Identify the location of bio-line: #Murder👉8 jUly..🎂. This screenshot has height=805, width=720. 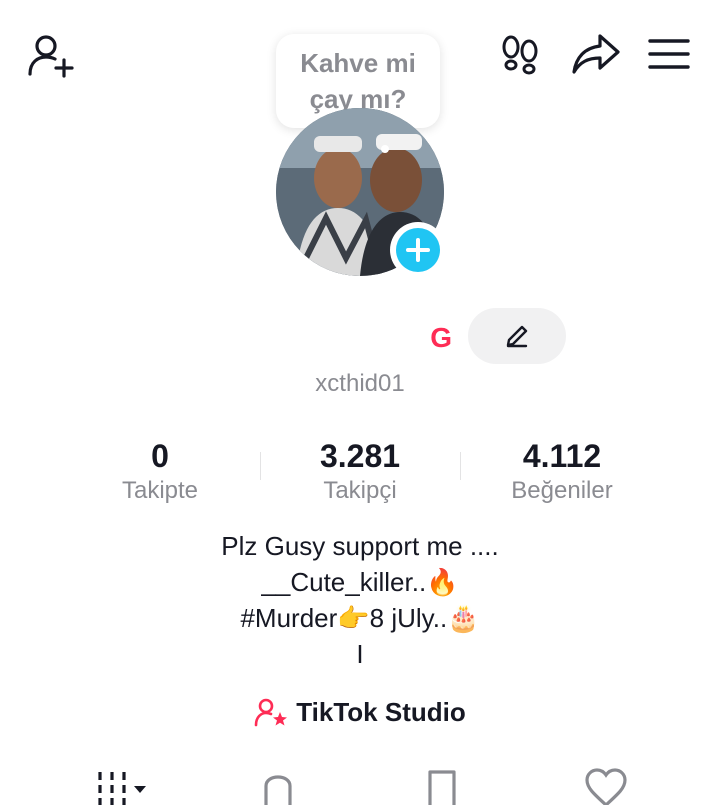
(360, 618).